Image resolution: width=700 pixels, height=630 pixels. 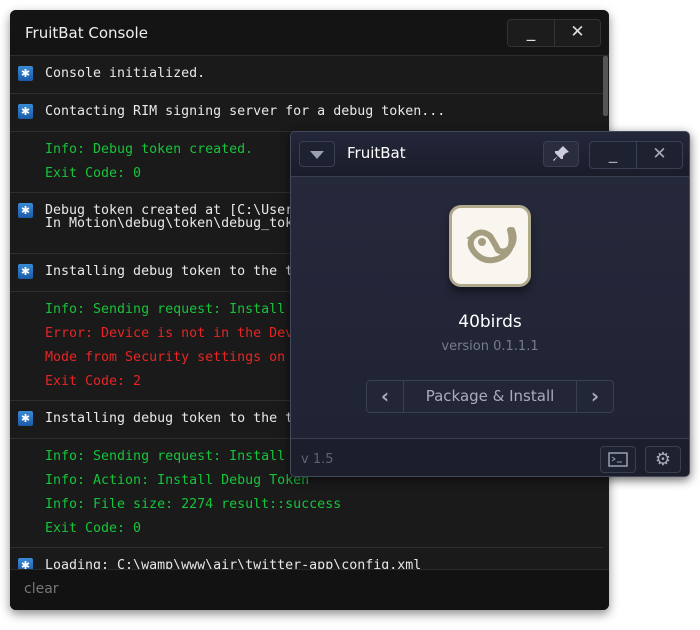 What do you see at coordinates (165, 357) in the screenshot?
I see `log-detail-line: Mode from Security settings on` at bounding box center [165, 357].